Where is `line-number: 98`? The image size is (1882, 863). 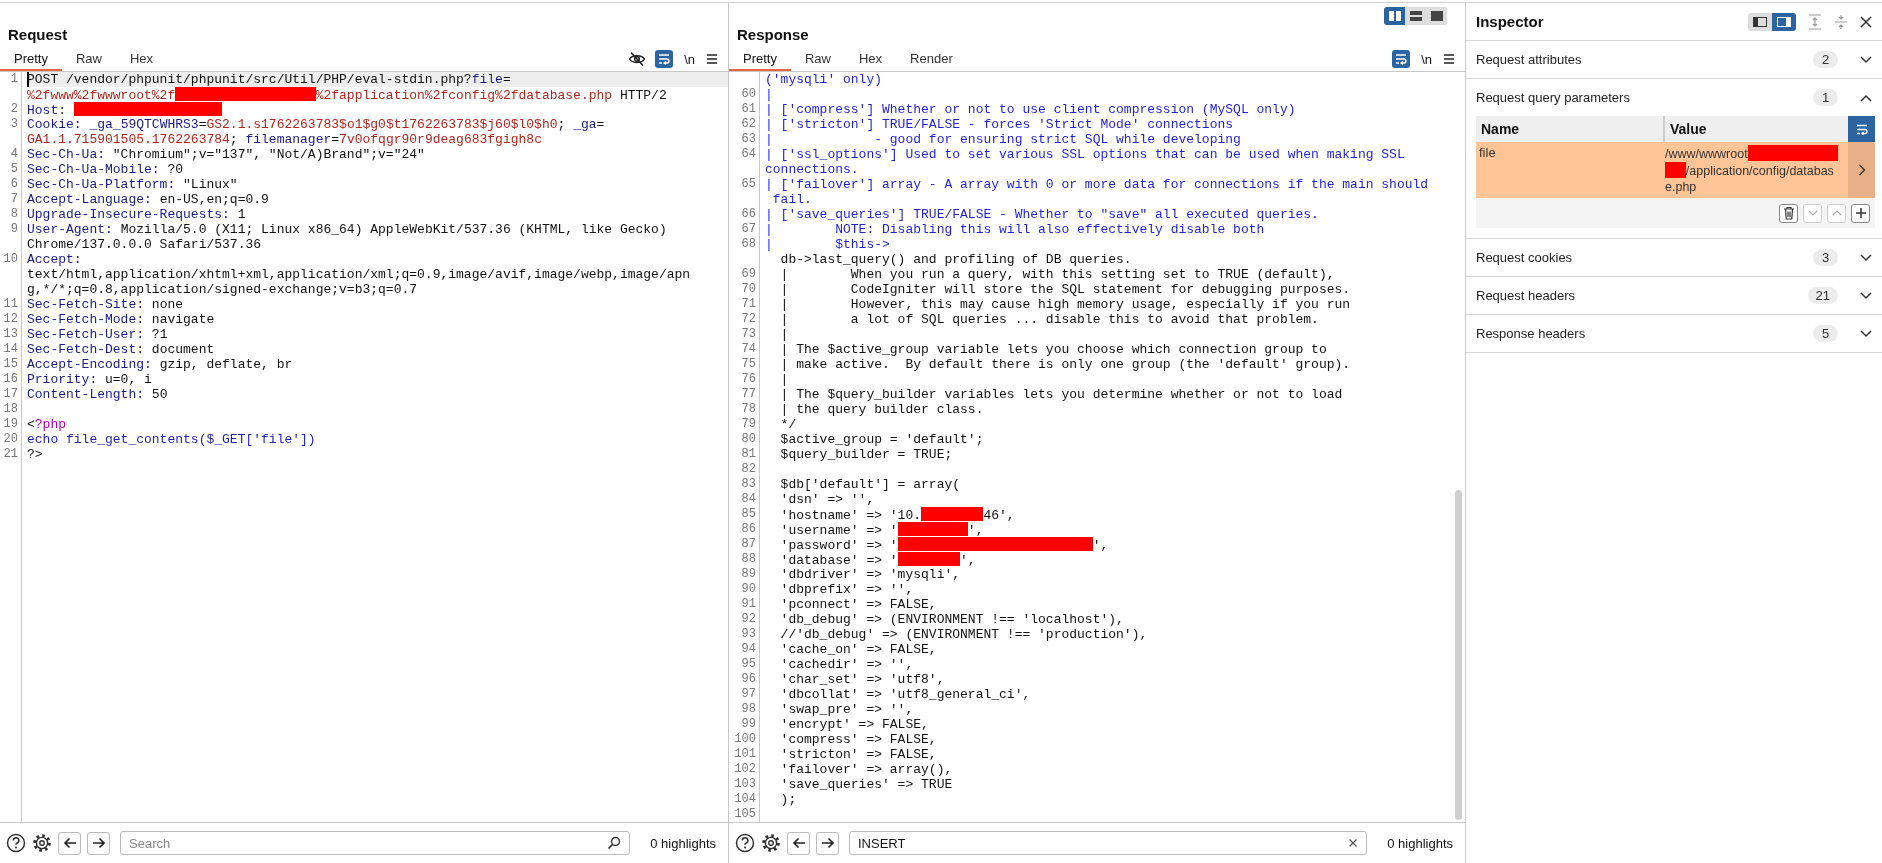 line-number: 98 is located at coordinates (748, 709).